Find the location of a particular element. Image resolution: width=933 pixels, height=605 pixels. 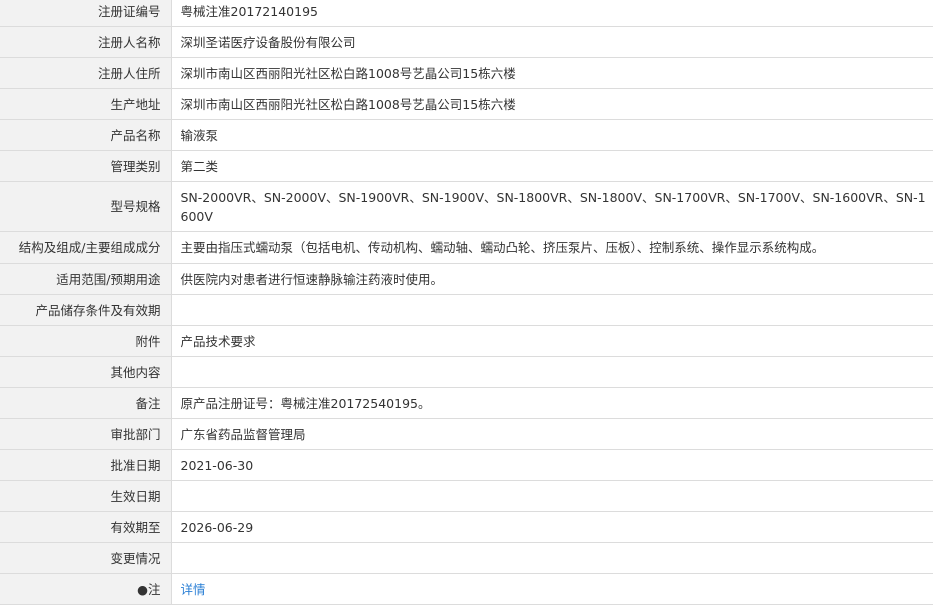

row-label: 适用范围/预期用途 is located at coordinates (86, 279).